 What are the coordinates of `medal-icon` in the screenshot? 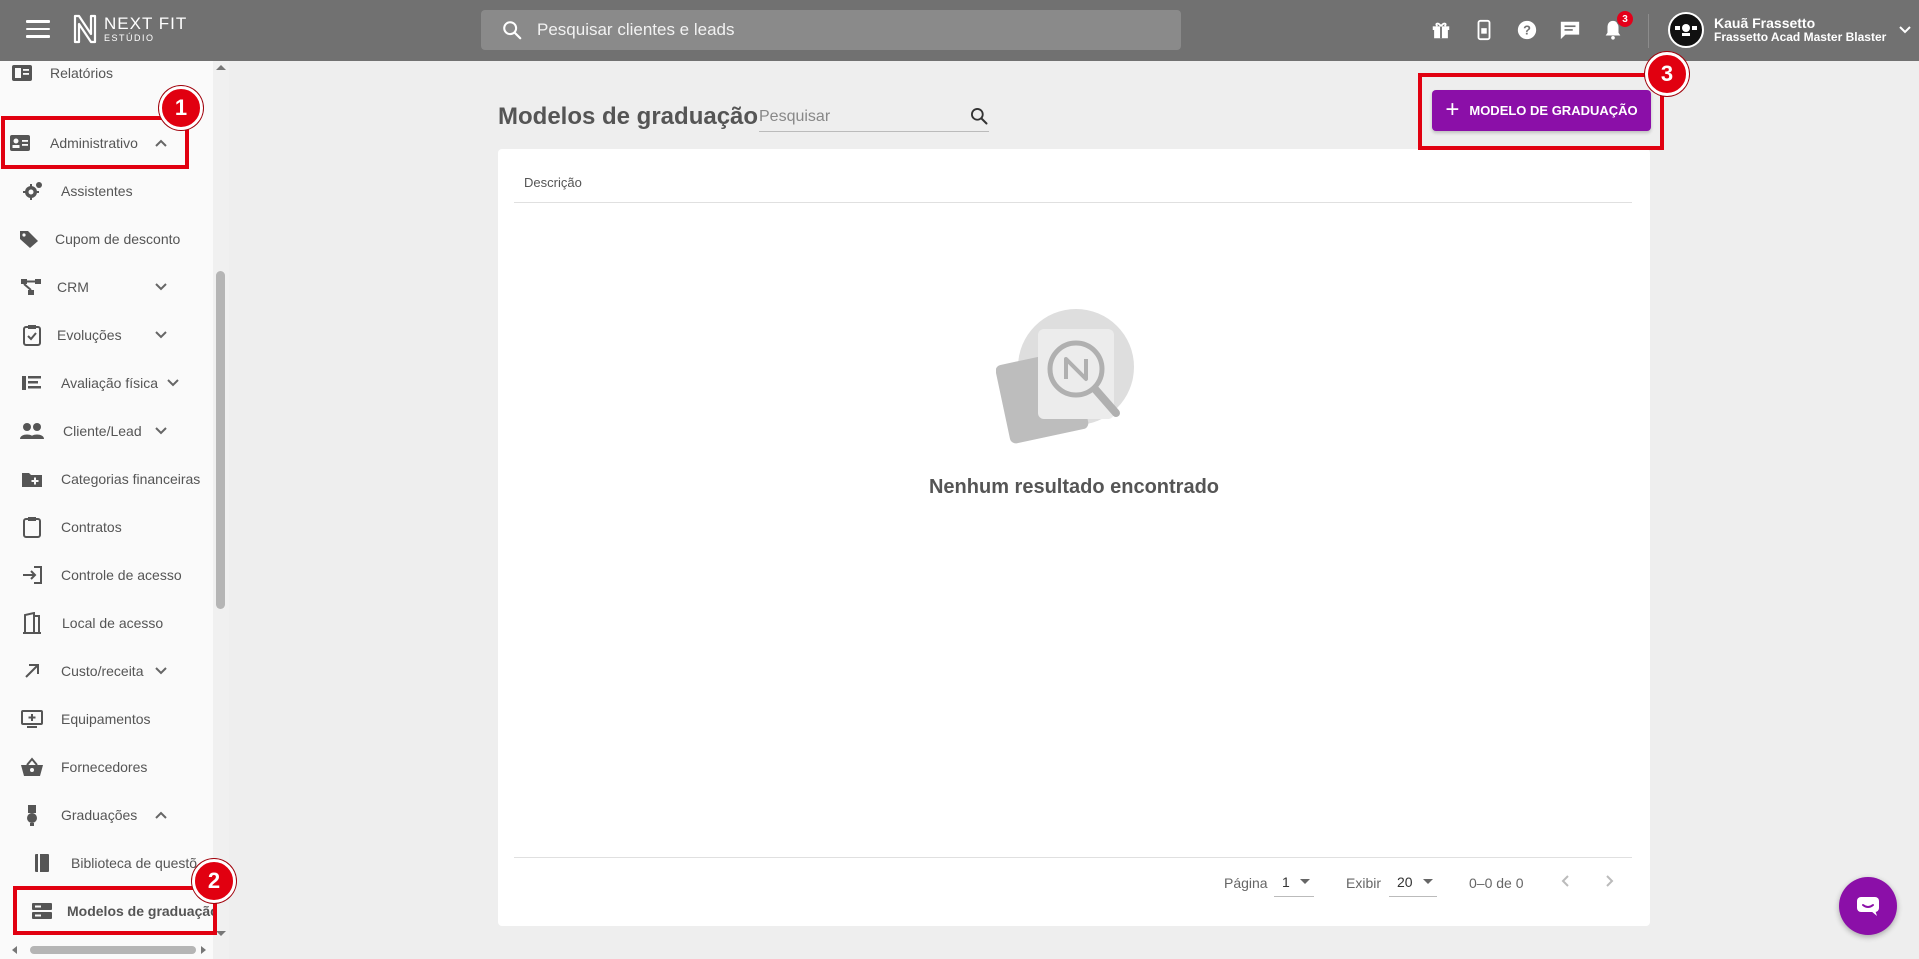 It's located at (32, 815).